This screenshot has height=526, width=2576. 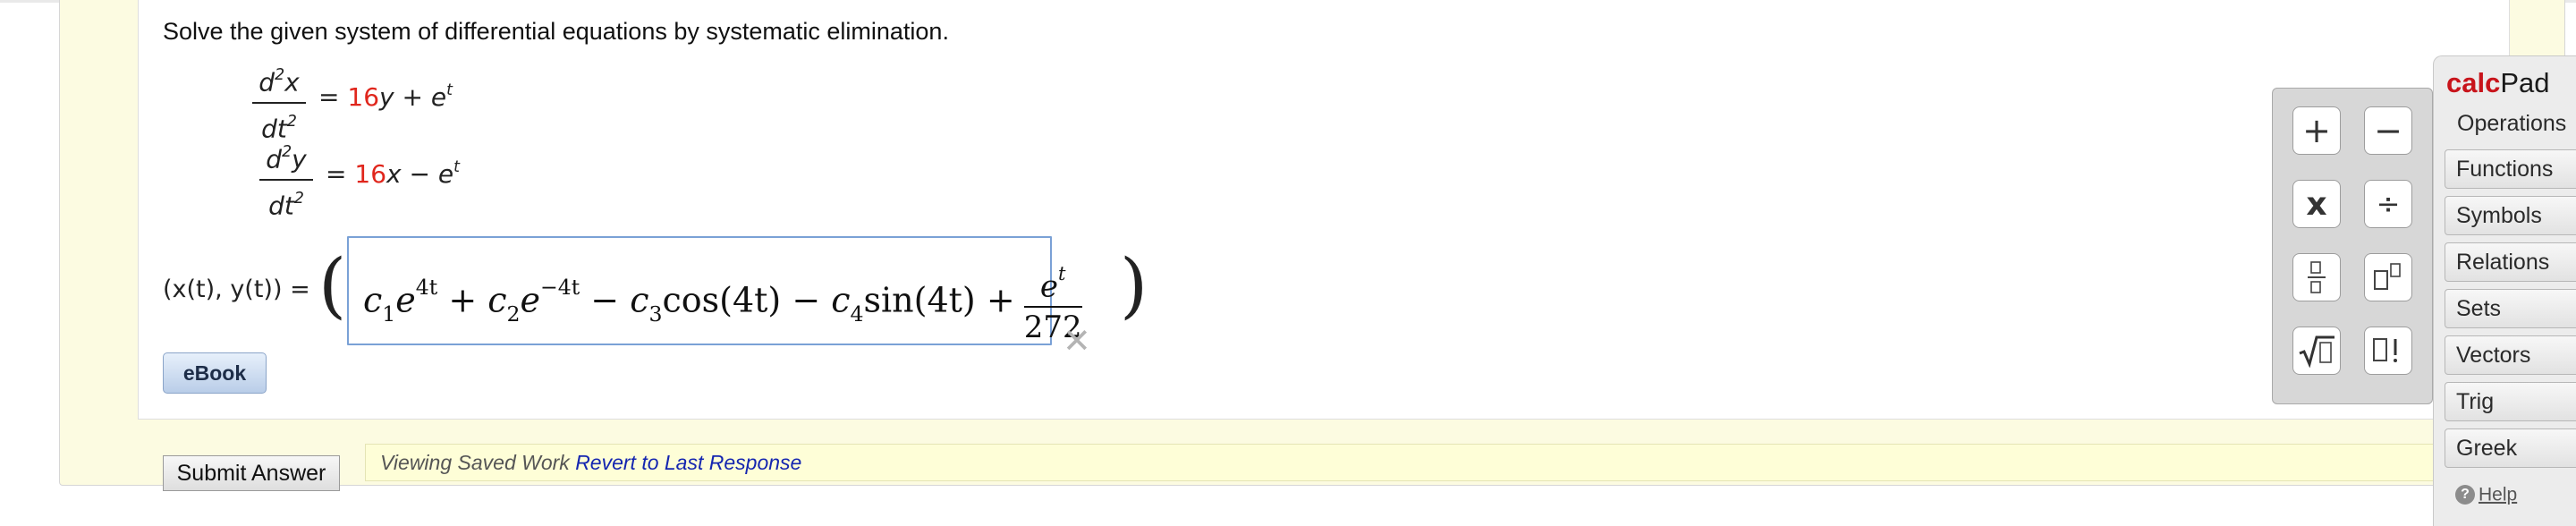 What do you see at coordinates (2510, 215) in the screenshot?
I see `tab-symbols: Symbols` at bounding box center [2510, 215].